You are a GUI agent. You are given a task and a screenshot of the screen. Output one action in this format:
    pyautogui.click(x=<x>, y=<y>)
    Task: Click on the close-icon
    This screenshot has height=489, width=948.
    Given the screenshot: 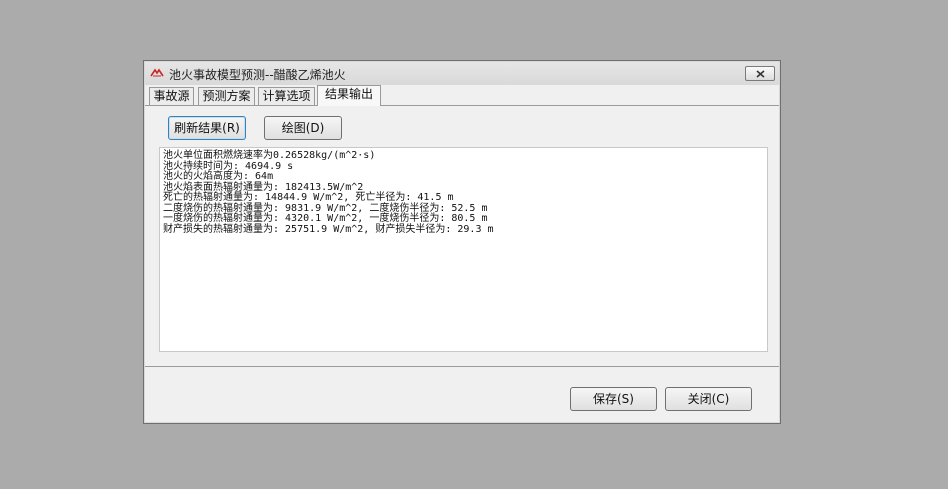 What is the action you would take?
    pyautogui.click(x=760, y=74)
    